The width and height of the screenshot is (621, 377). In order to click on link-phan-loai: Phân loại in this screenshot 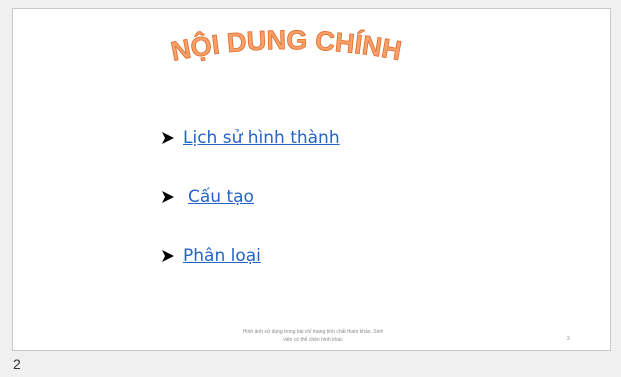, I will do `click(222, 256)`.